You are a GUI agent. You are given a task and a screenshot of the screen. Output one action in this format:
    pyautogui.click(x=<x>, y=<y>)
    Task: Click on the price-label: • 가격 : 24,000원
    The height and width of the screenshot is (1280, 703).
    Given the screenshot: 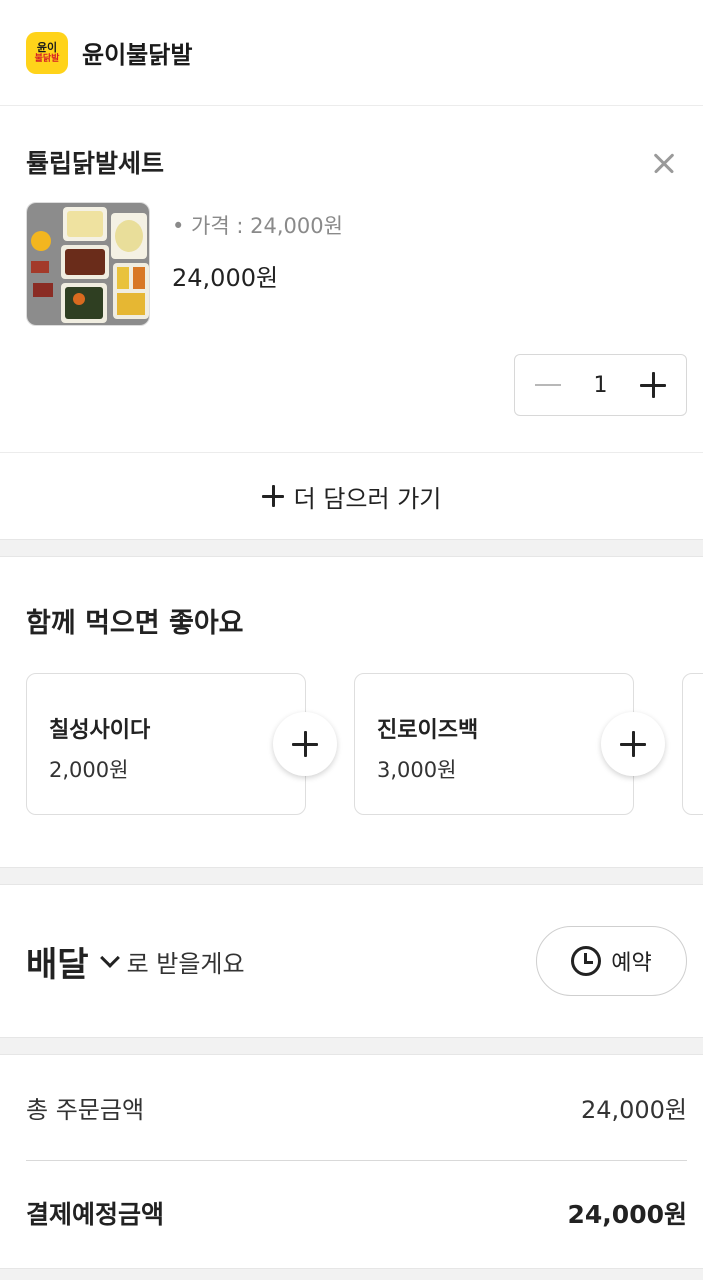 What is the action you would take?
    pyautogui.click(x=257, y=226)
    